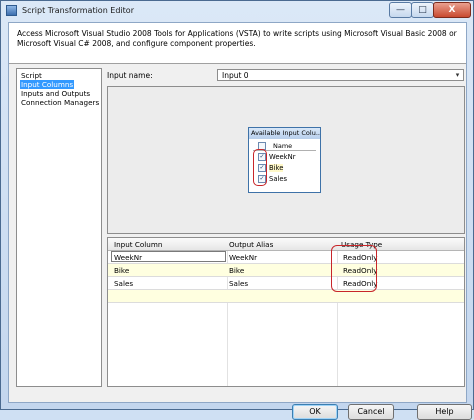  Describe the element at coordinates (237, 11) in the screenshot. I see `title-bar: Script Transformation Editor — □ X` at that location.